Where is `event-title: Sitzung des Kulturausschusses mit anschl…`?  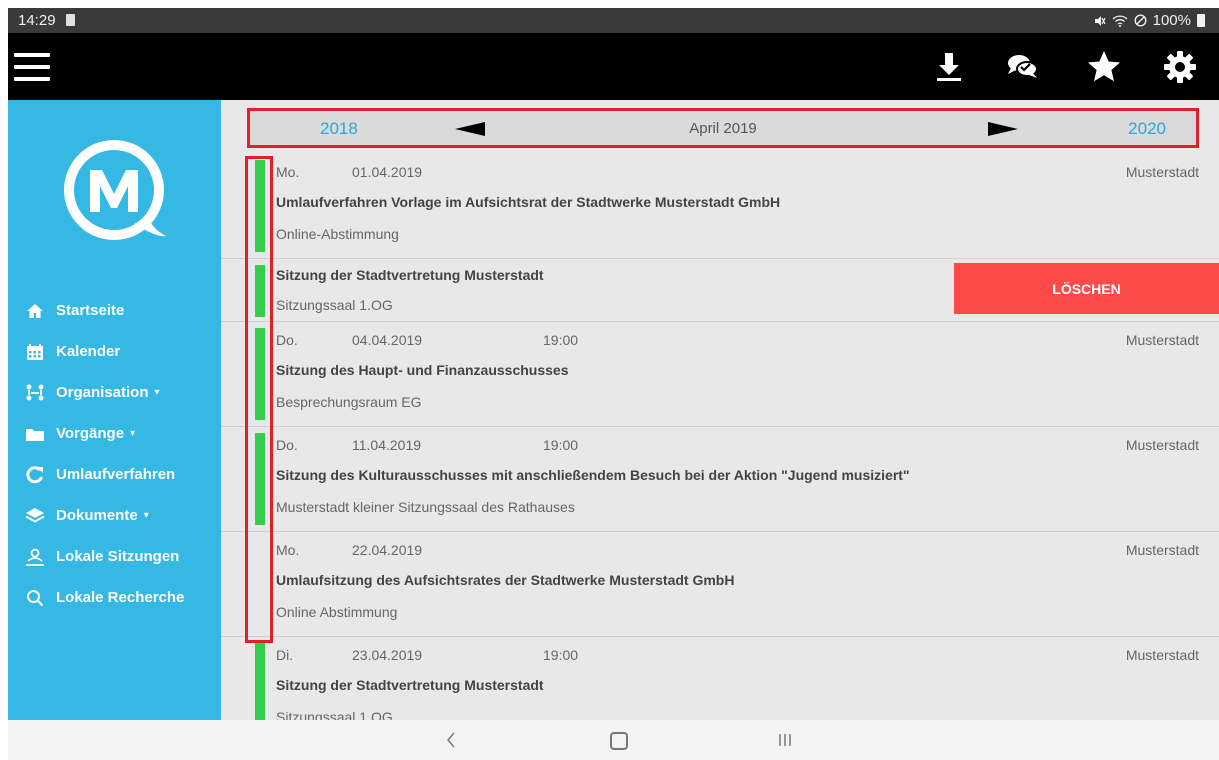 event-title: Sitzung des Kulturausschusses mit anschl… is located at coordinates (593, 475).